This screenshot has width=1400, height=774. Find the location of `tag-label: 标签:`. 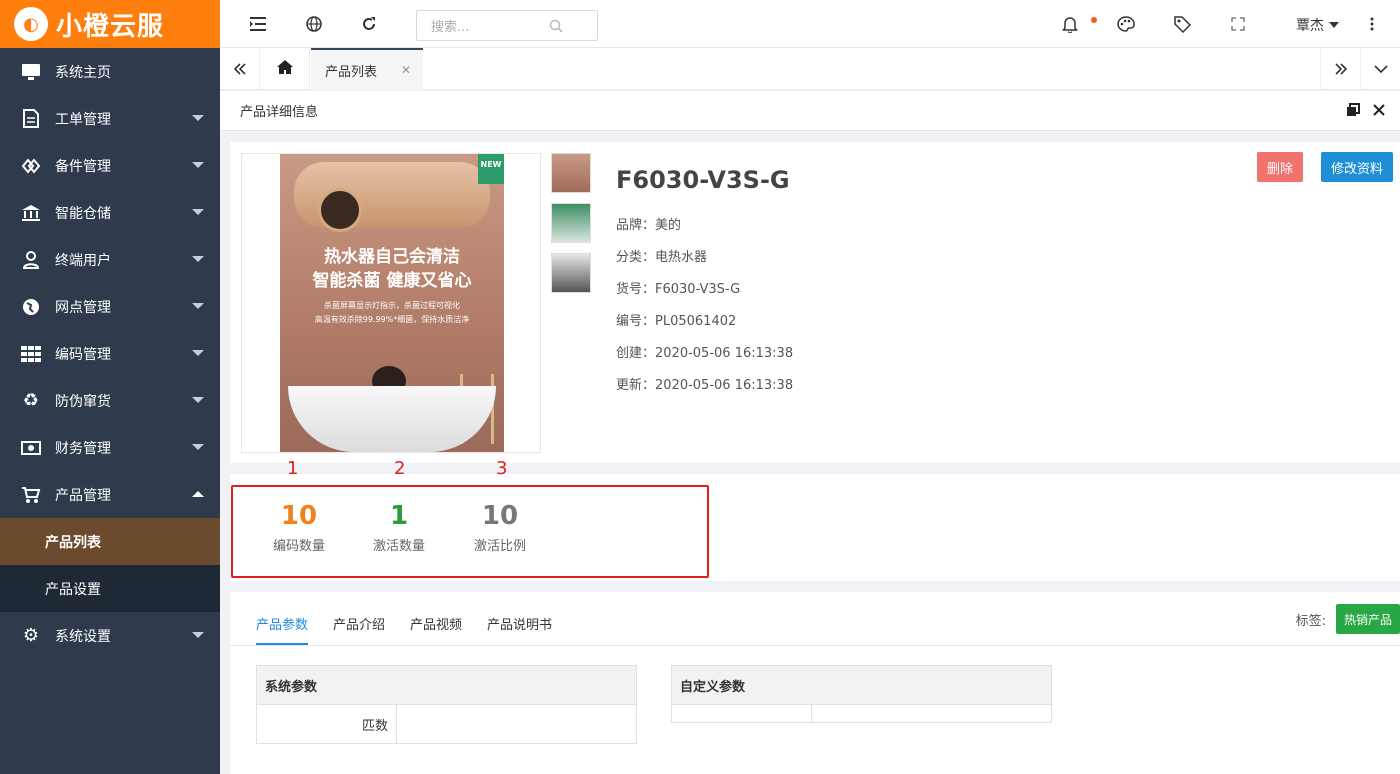

tag-label: 标签: is located at coordinates (1310, 621).